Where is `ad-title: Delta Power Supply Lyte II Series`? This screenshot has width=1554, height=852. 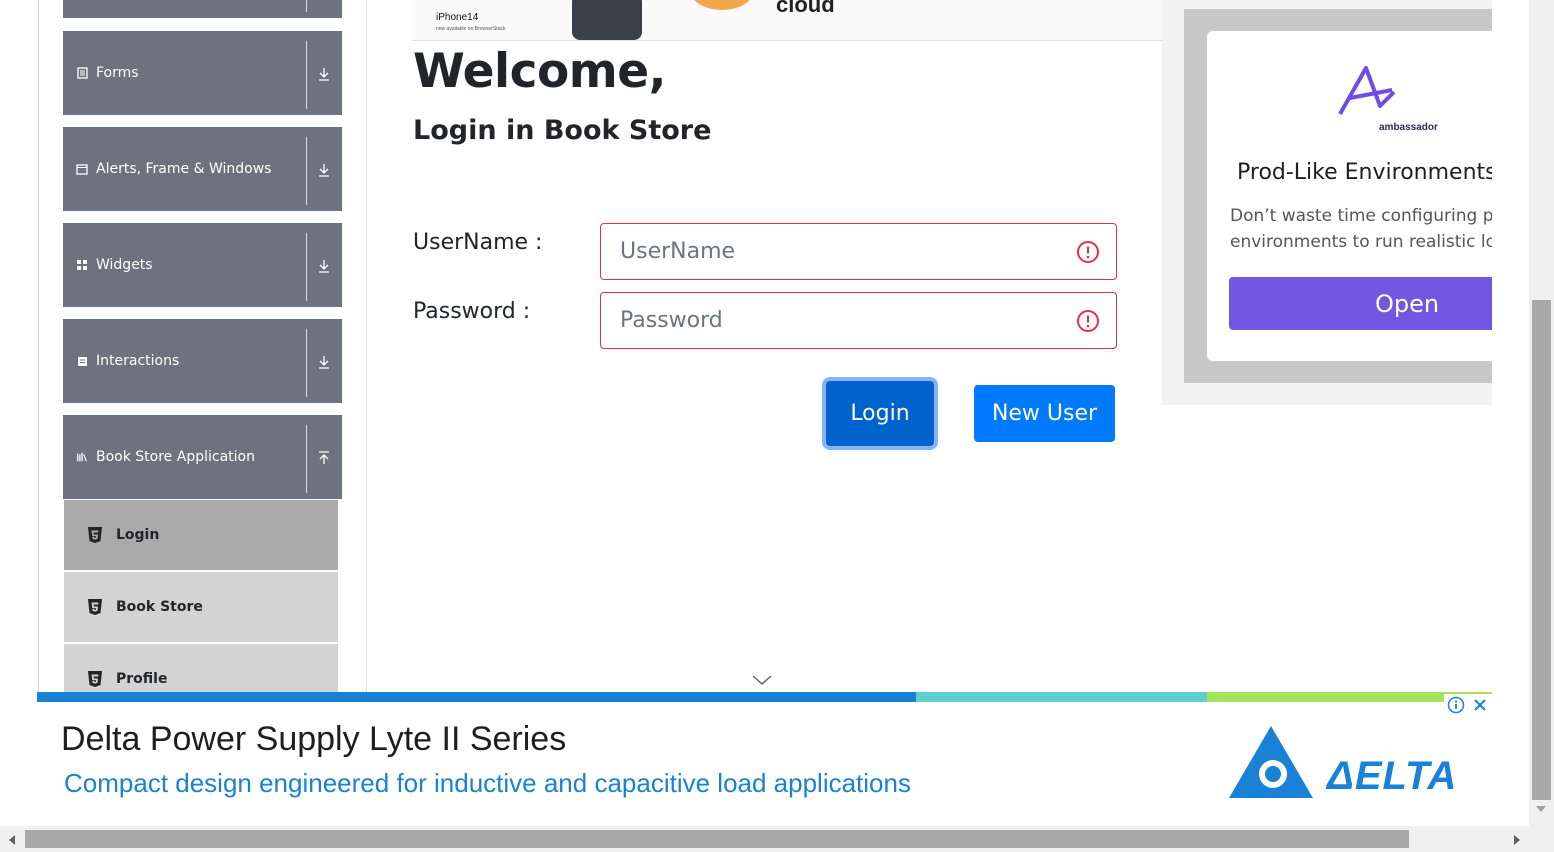
ad-title: Delta Power Supply Lyte II Series is located at coordinates (314, 739).